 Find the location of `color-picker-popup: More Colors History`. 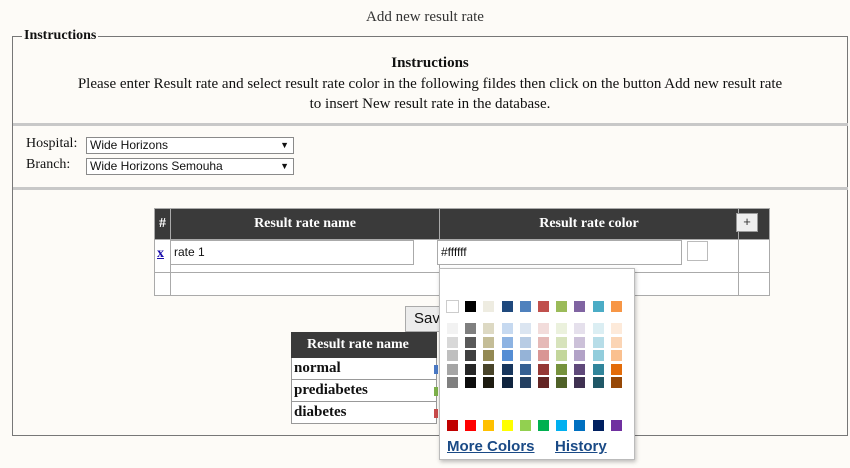

color-picker-popup: More Colors History is located at coordinates (537, 364).